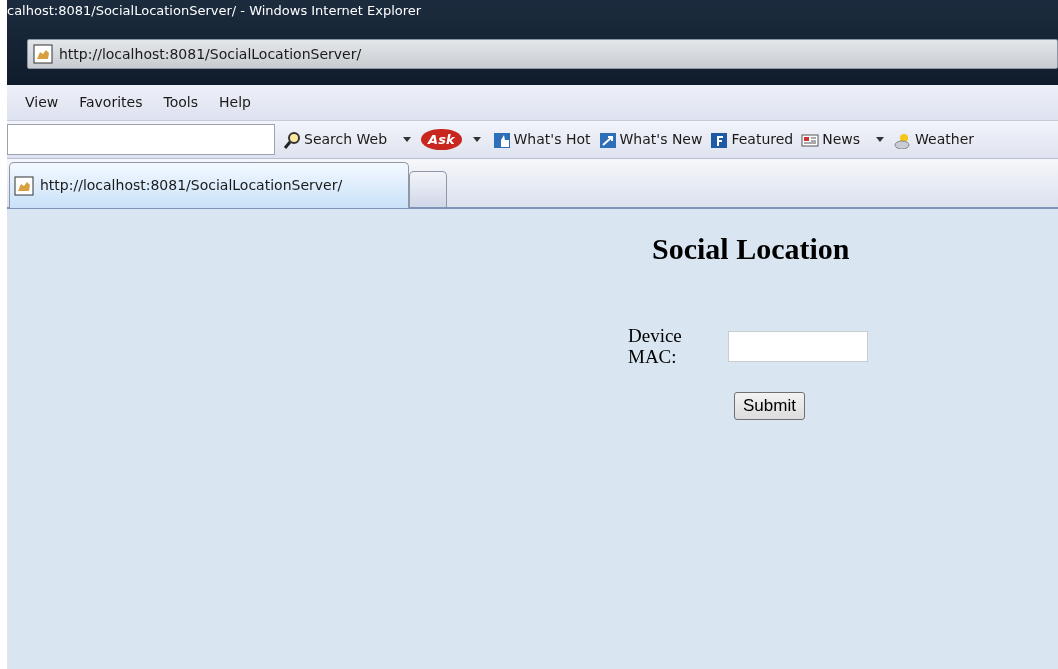 Image resolution: width=1058 pixels, height=669 pixels. I want to click on toolbar-label: What's Hot, so click(552, 139).